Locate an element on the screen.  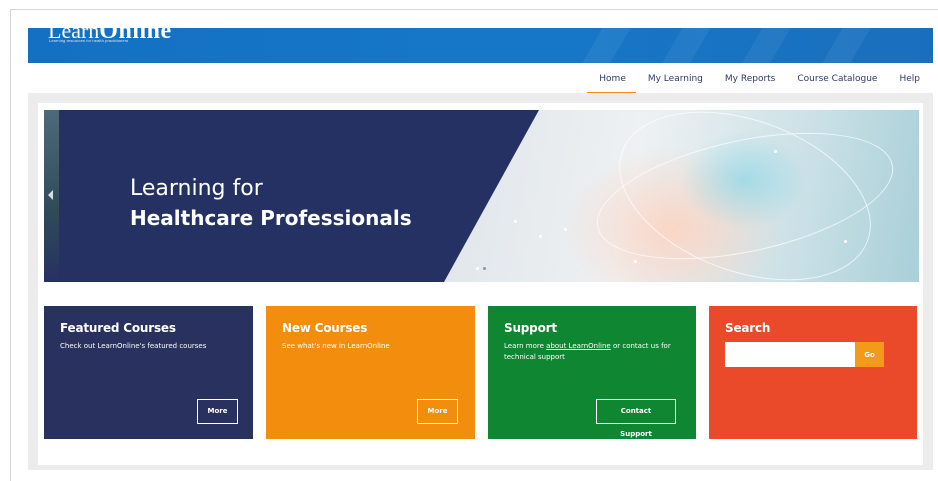
support-title: Support is located at coordinates (530, 328).